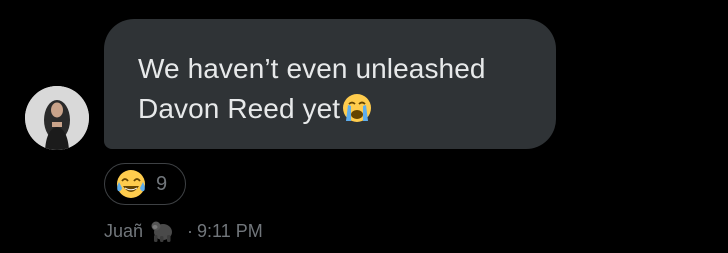  What do you see at coordinates (357, 107) in the screenshot?
I see `loudly-crying-face-emoji-icon` at bounding box center [357, 107].